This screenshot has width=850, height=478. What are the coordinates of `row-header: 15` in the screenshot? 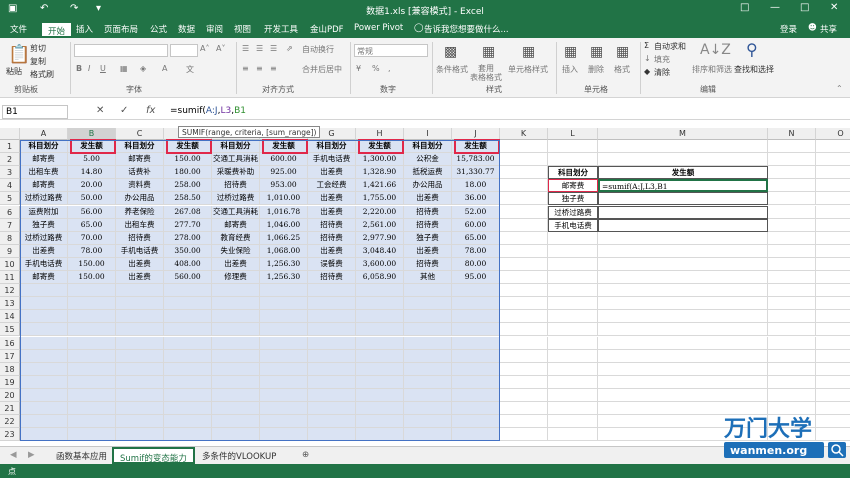 It's located at (10, 330).